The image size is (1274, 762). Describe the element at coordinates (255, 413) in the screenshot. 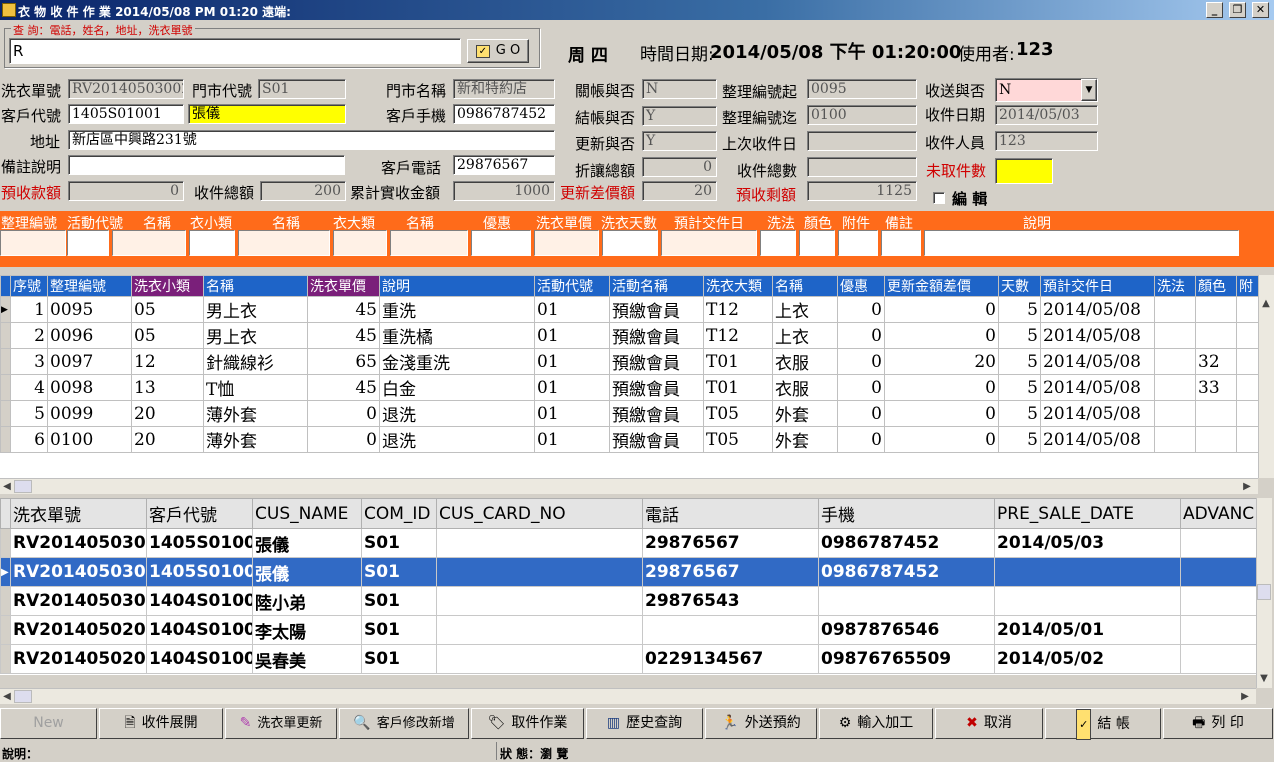

I see `table-cell: 薄外套` at that location.